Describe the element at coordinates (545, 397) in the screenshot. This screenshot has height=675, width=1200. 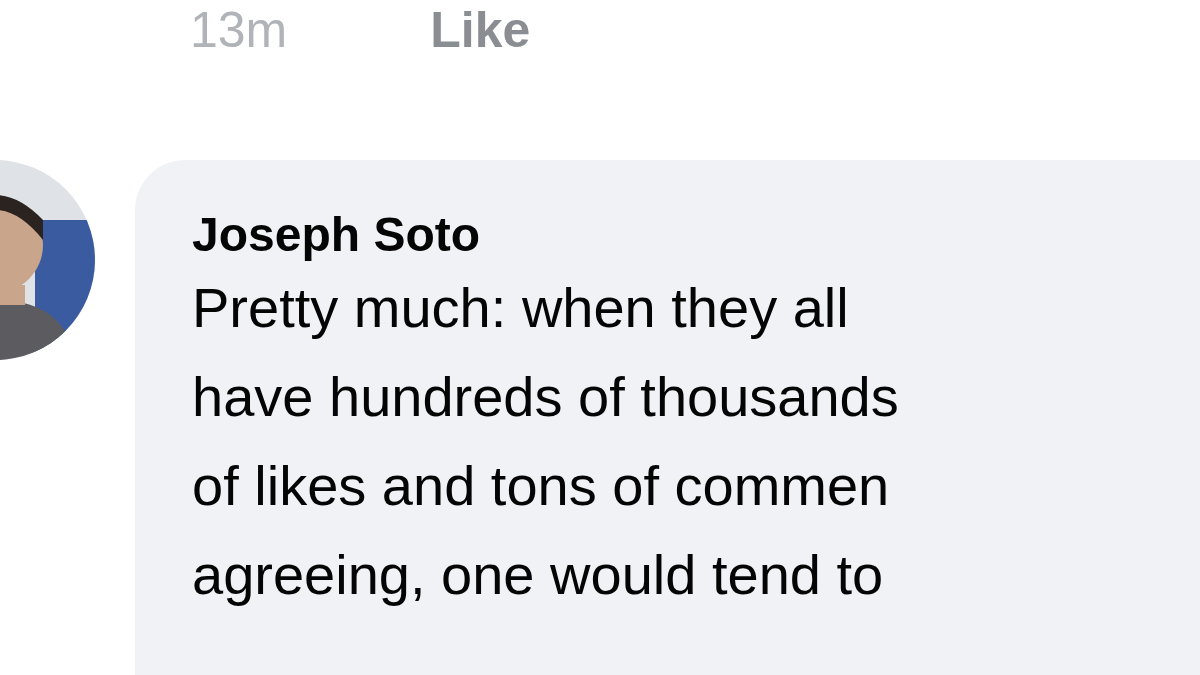
I see `comment-text-line: have hundreds of thousands` at that location.